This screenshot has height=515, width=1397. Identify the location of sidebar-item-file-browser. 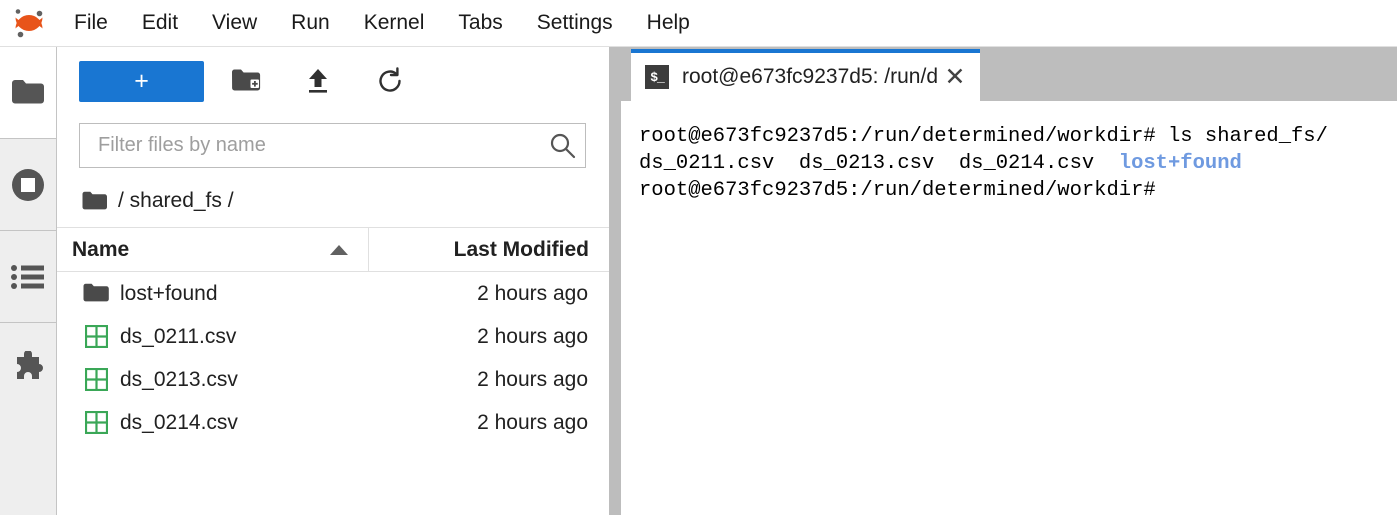
(28, 92).